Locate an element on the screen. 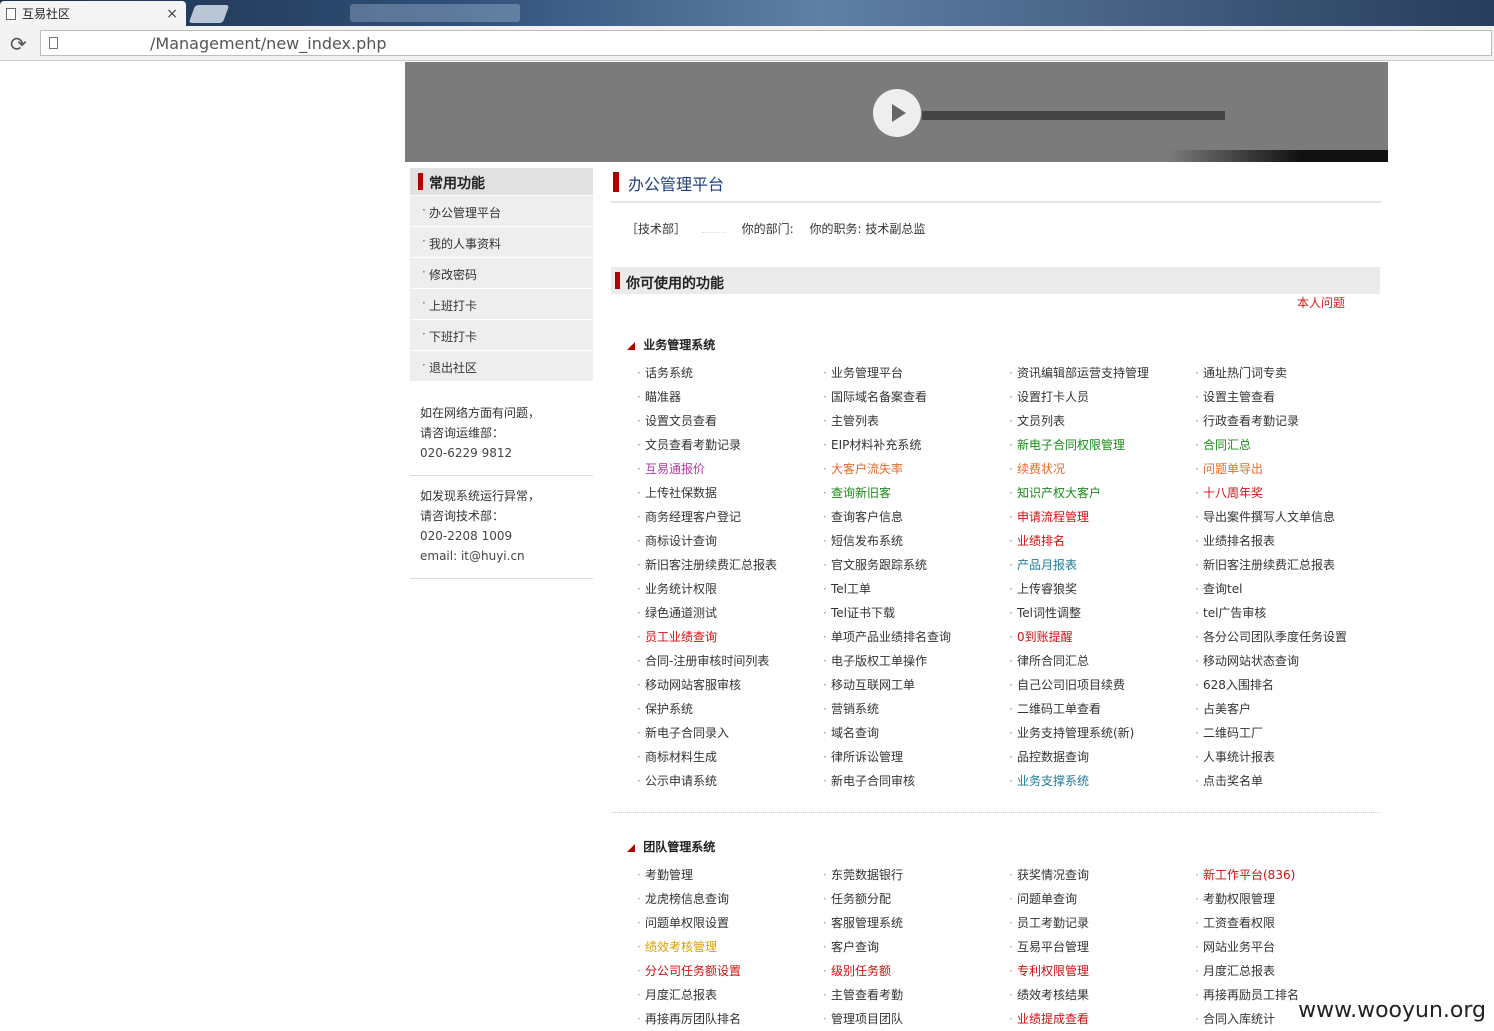  function-link: 分公司任务额设置 is located at coordinates (728, 971).